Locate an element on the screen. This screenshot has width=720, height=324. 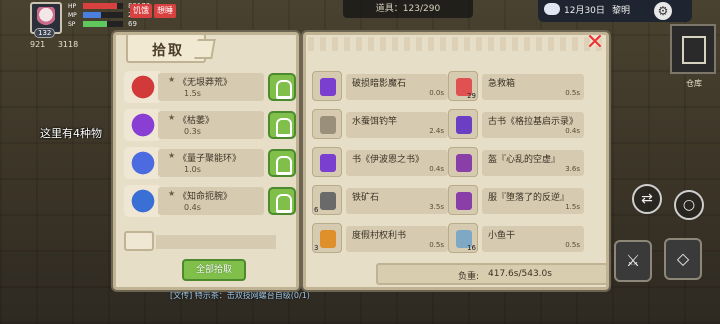
item-info: ★ 《无垠莽荒》 1.5s is located at coordinates (211, 87).